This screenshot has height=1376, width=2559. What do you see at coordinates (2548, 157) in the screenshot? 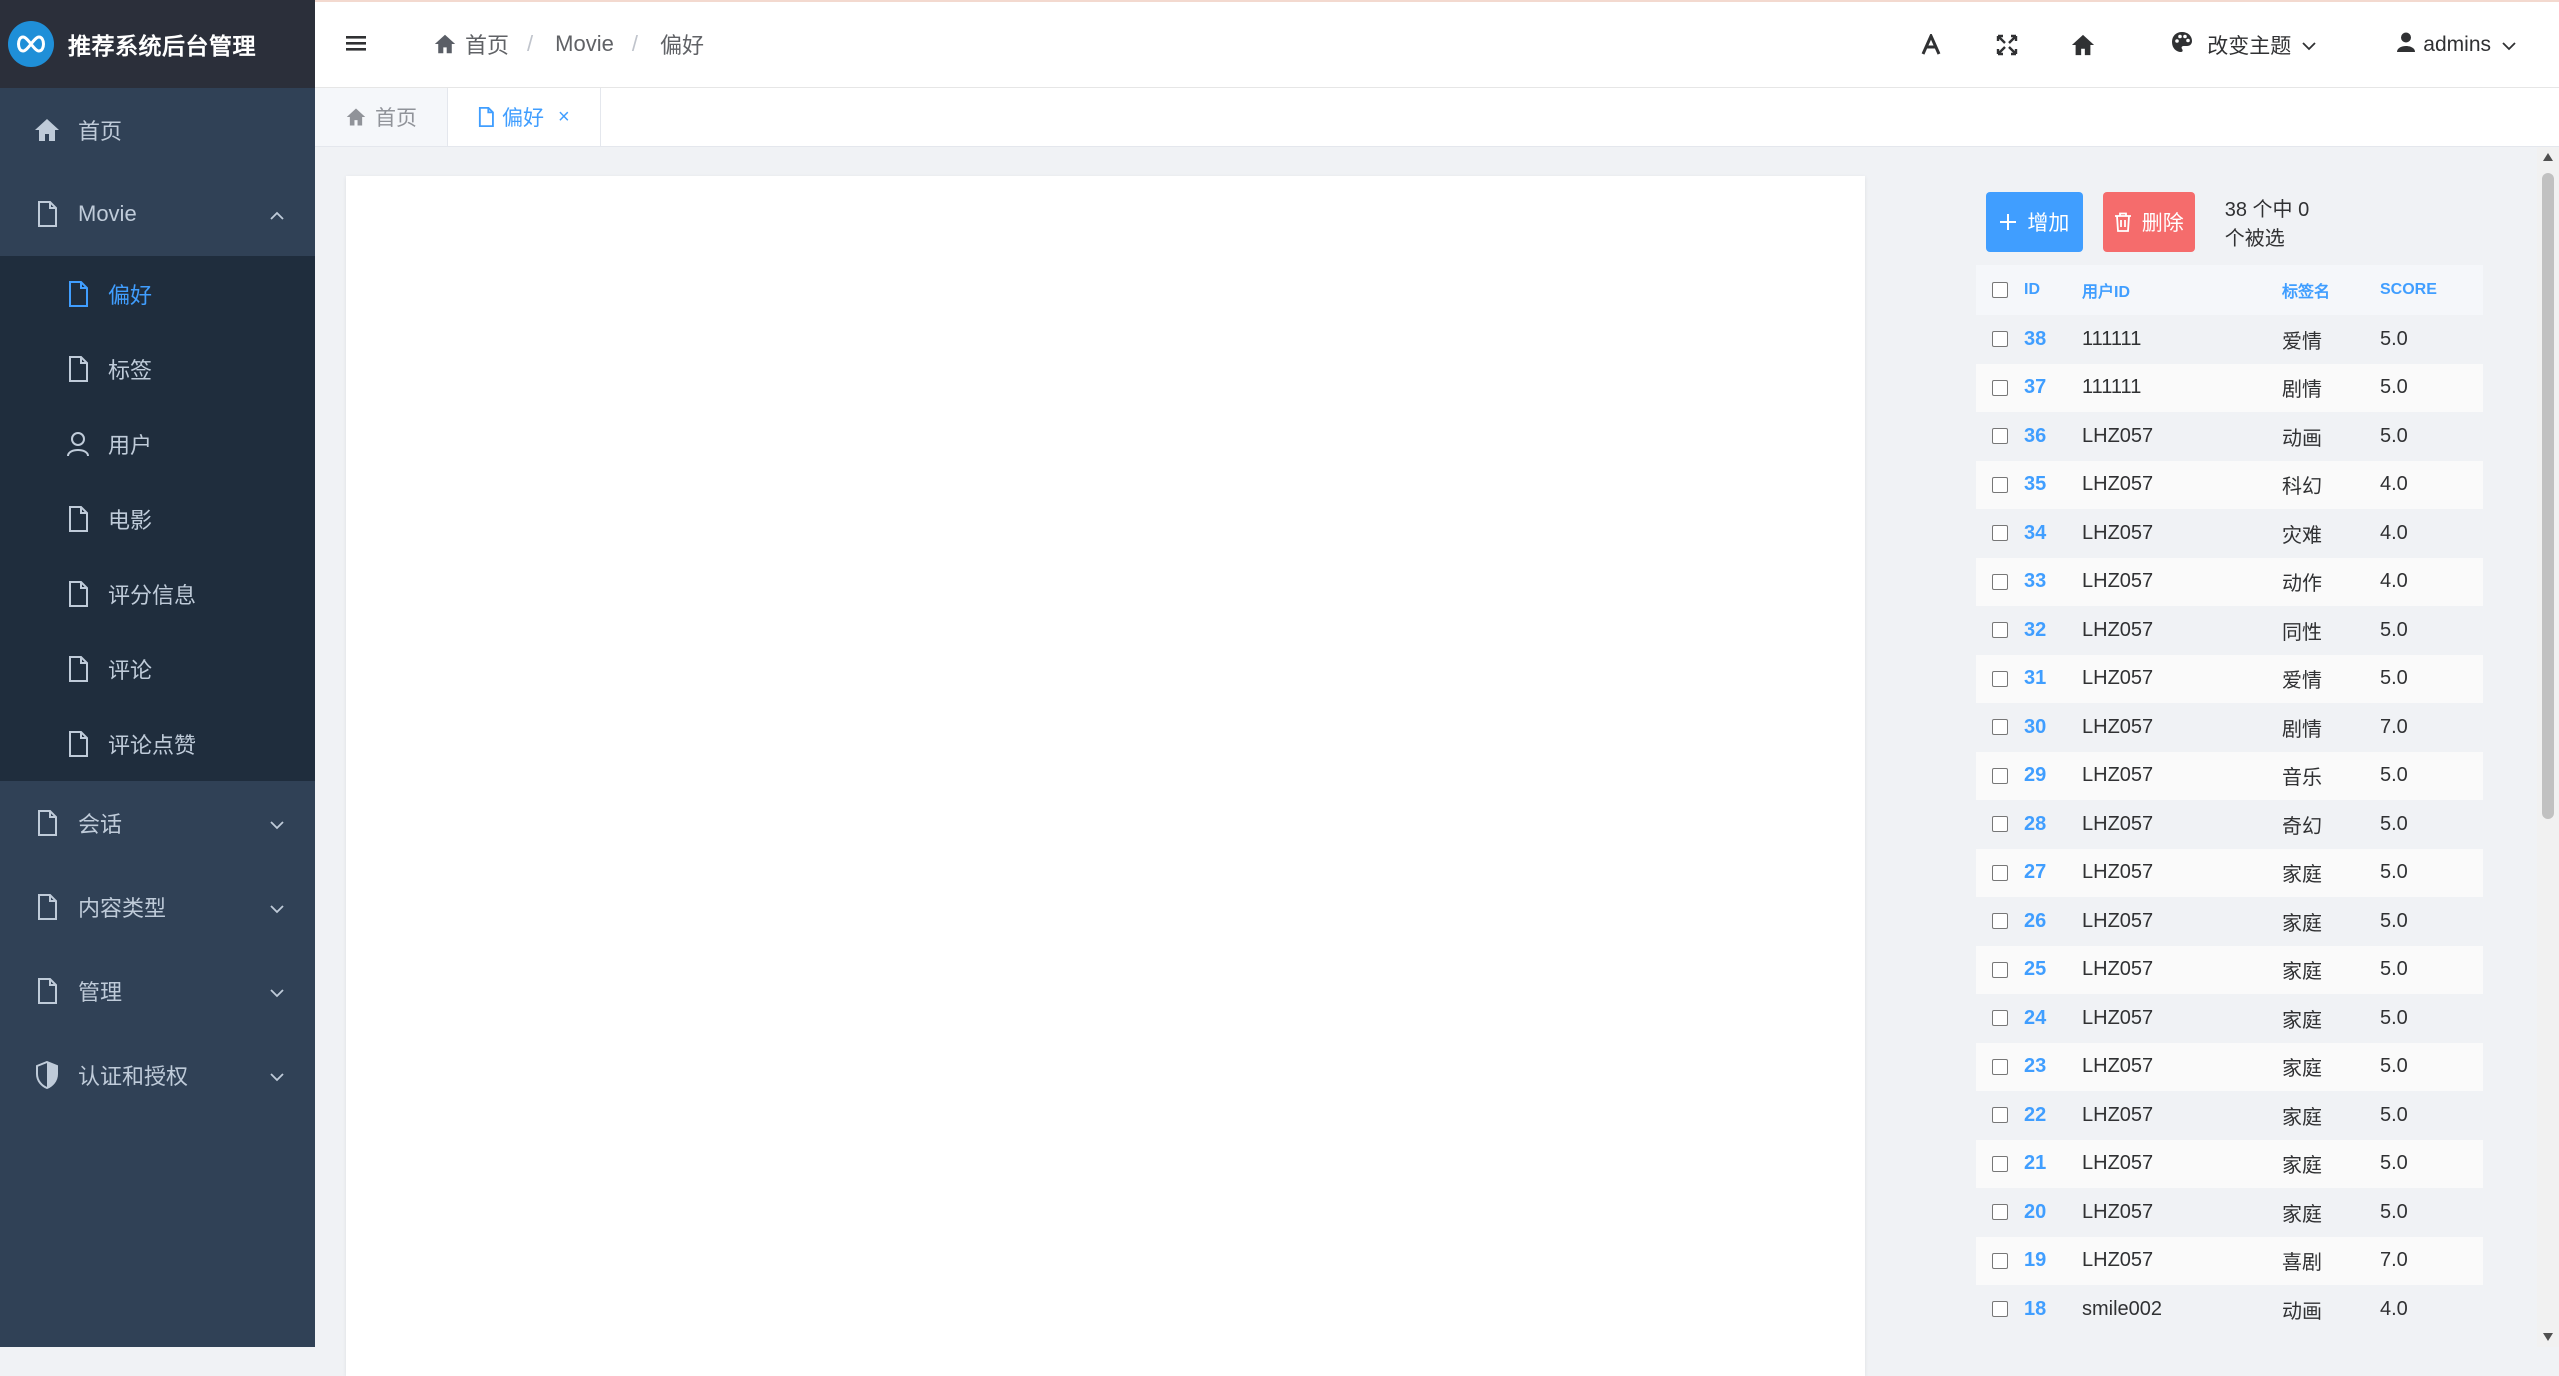
I see `scroll-up-arrow-icon` at bounding box center [2548, 157].